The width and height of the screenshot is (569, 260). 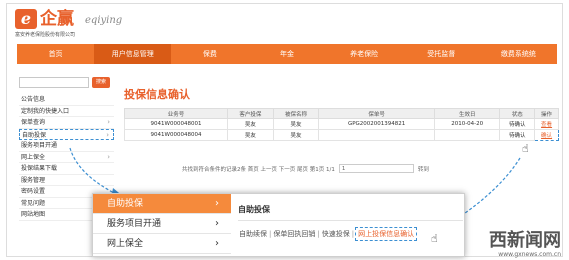 What do you see at coordinates (294, 234) in the screenshot?
I see `link-receipt-return: 保单回执回销` at bounding box center [294, 234].